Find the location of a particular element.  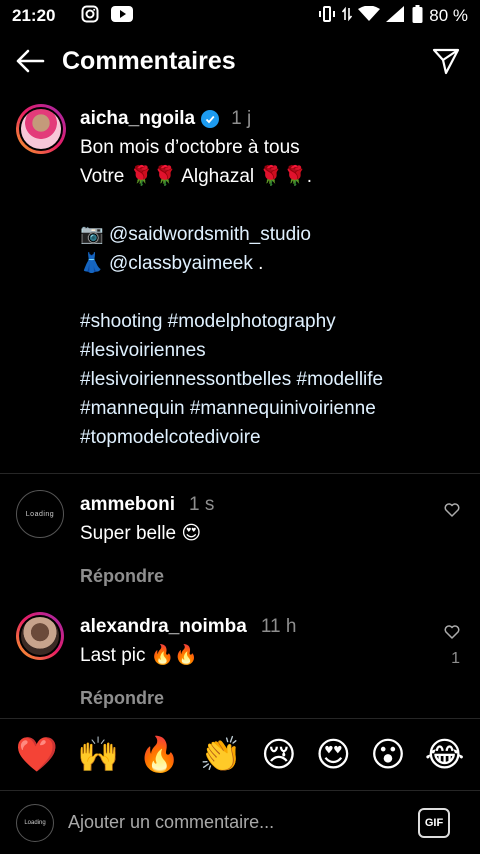

arrow-left-icon is located at coordinates (30, 61).